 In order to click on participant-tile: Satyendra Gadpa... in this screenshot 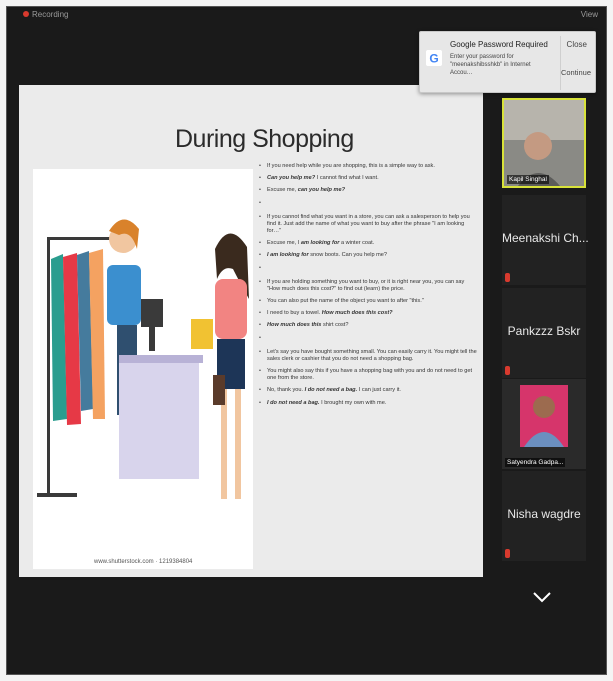, I will do `click(544, 424)`.